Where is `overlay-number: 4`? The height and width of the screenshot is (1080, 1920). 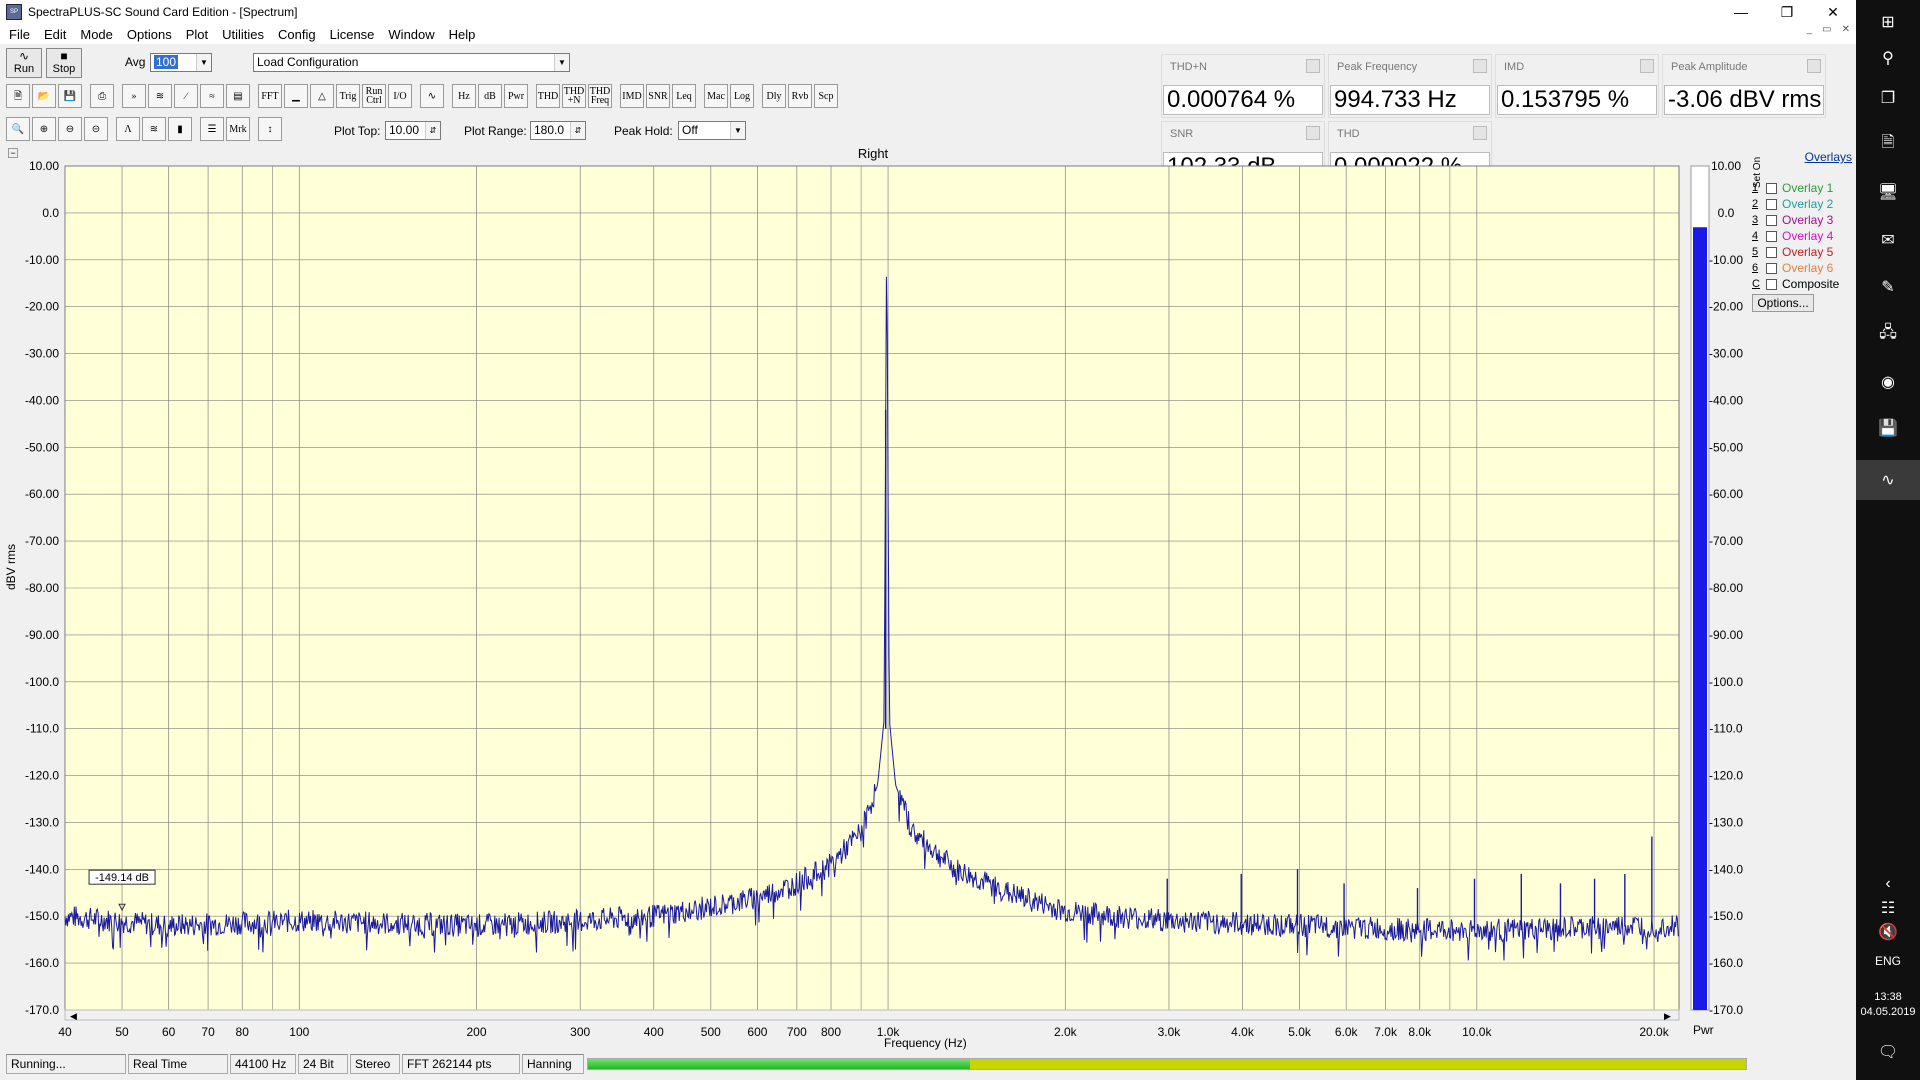
overlay-number: 4 is located at coordinates (1758, 236).